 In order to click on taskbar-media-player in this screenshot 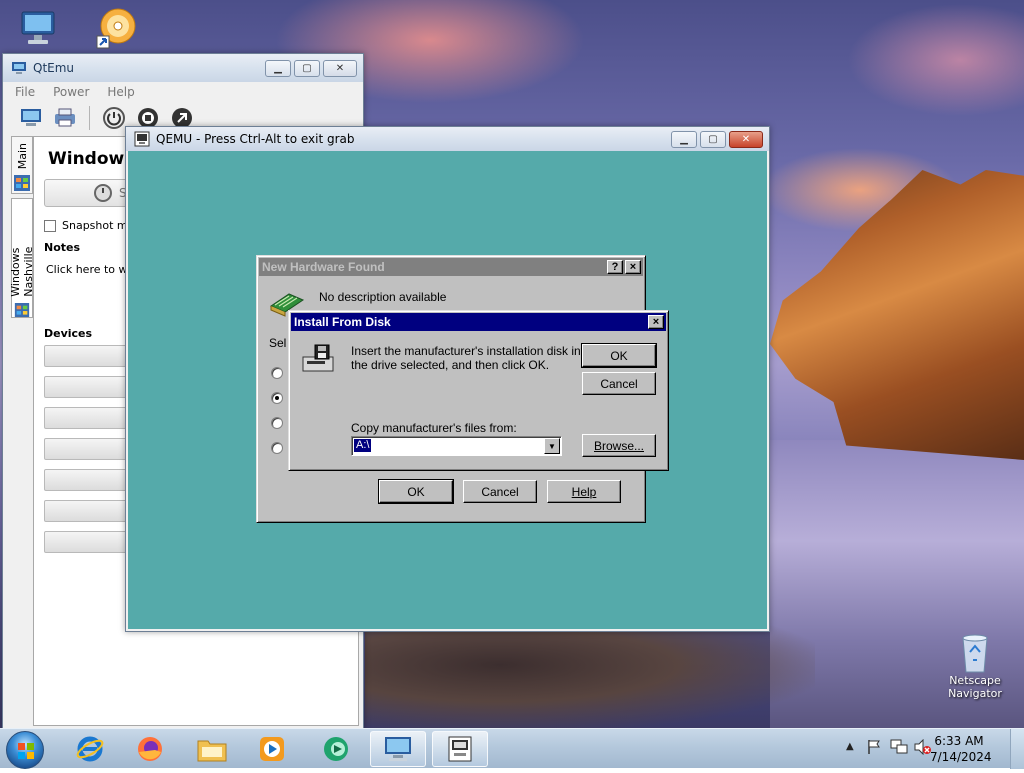, I will do `click(272, 749)`.